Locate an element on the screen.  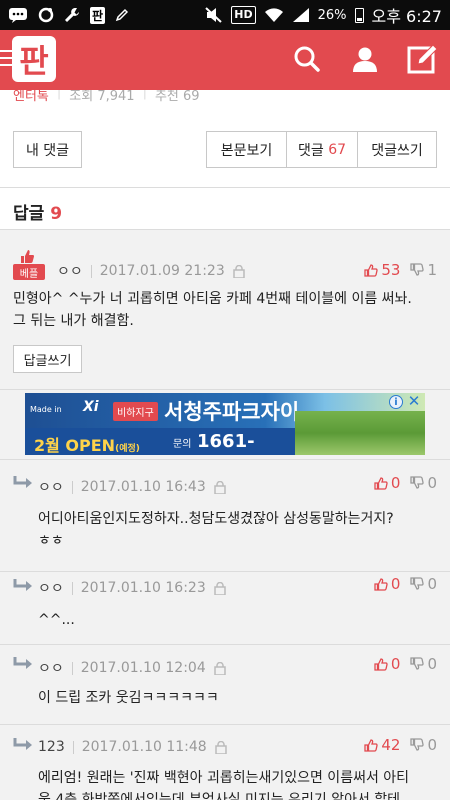
message-icon is located at coordinates (18, 15).